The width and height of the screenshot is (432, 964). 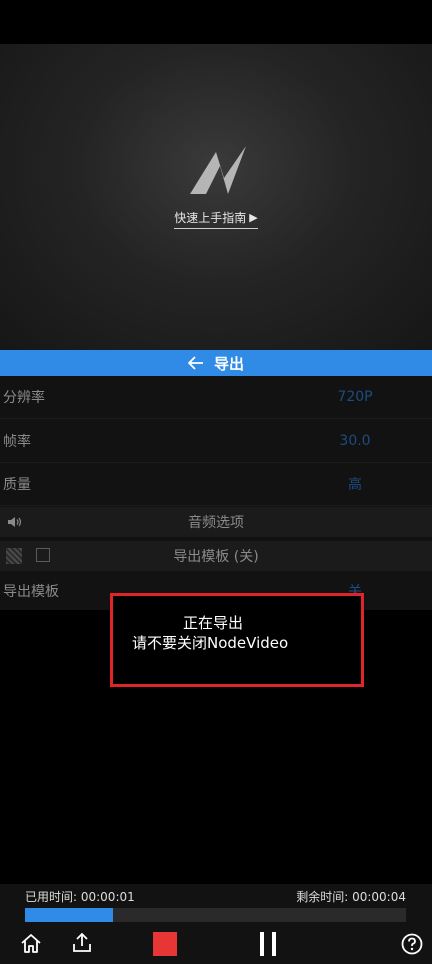 I want to click on frame-rate-row: 帧率 30.0, so click(x=216, y=441).